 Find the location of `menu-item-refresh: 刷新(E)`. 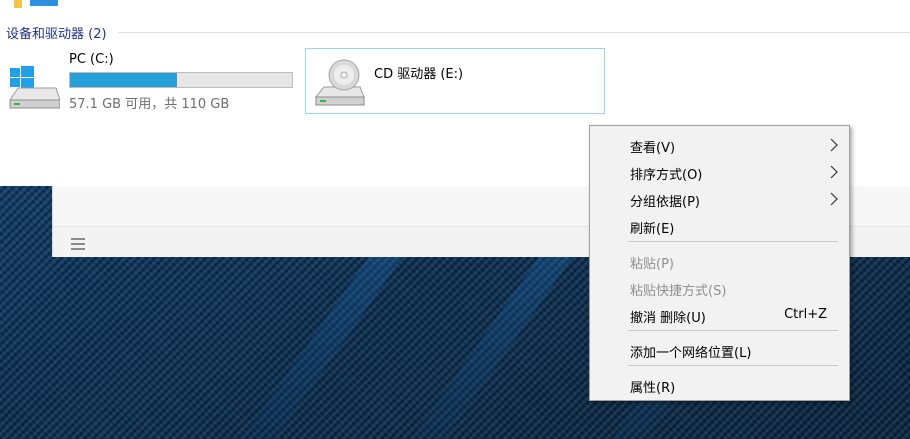

menu-item-refresh: 刷新(E) is located at coordinates (719, 226).